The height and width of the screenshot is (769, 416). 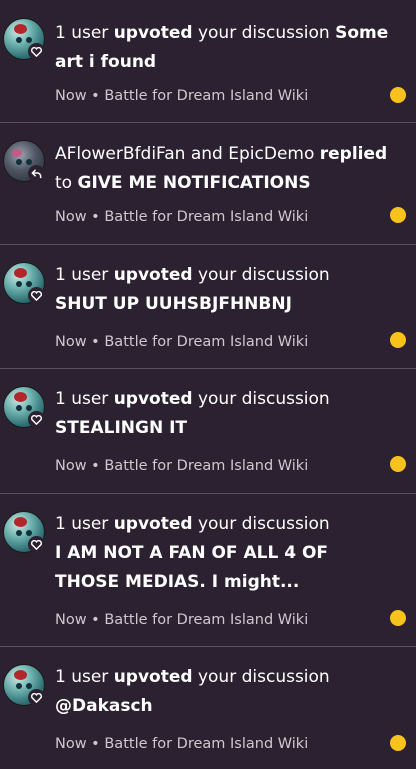 I want to click on notification-text: 1 user upvoted your discussion @Dakasch, so click(x=225, y=692).